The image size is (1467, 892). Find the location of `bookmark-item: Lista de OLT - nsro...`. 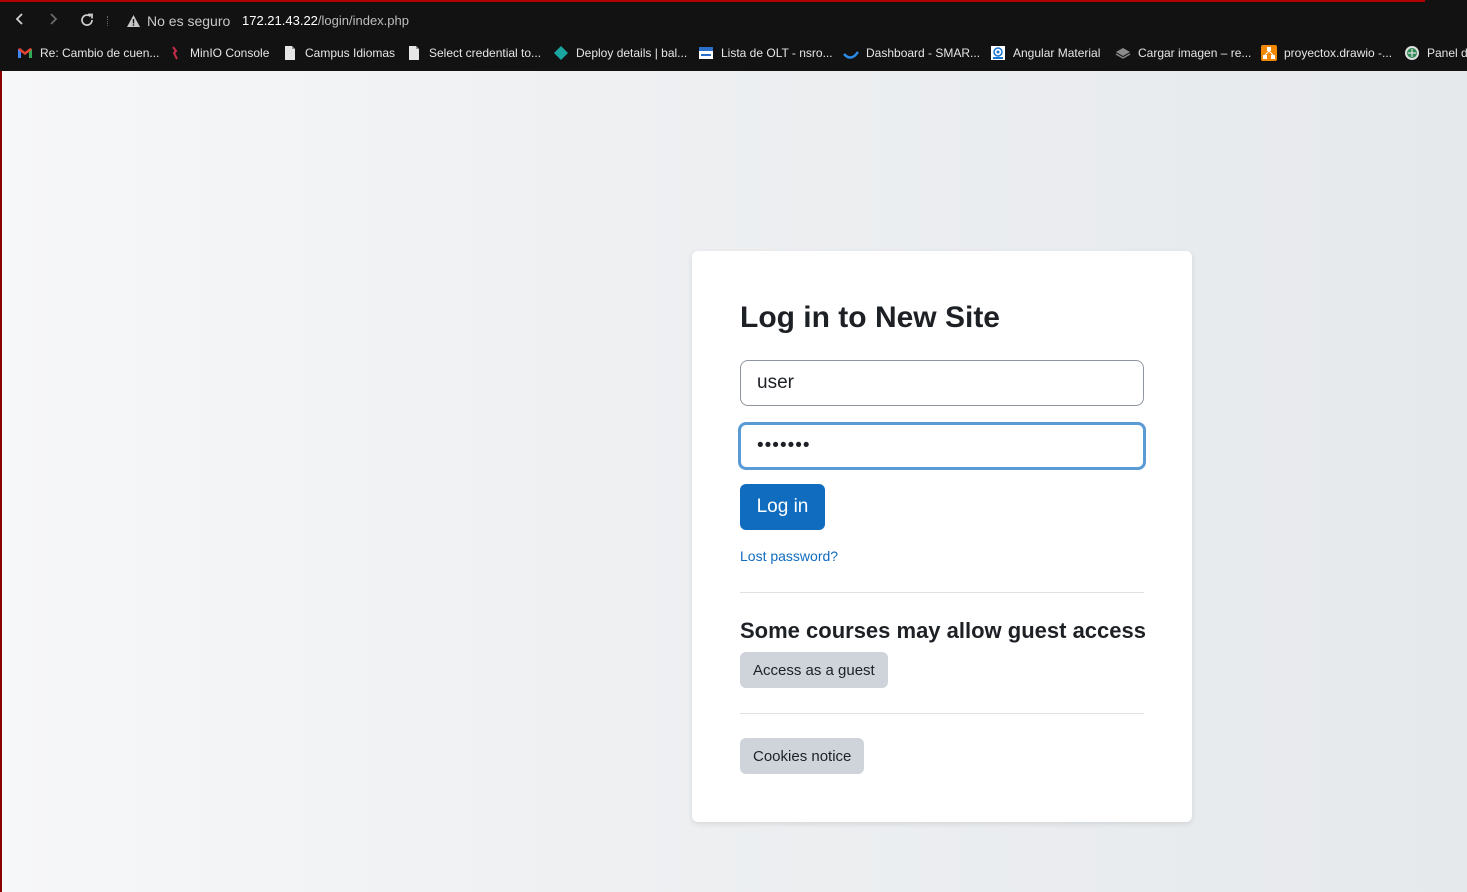

bookmark-item: Lista de OLT - nsro... is located at coordinates (765, 53).